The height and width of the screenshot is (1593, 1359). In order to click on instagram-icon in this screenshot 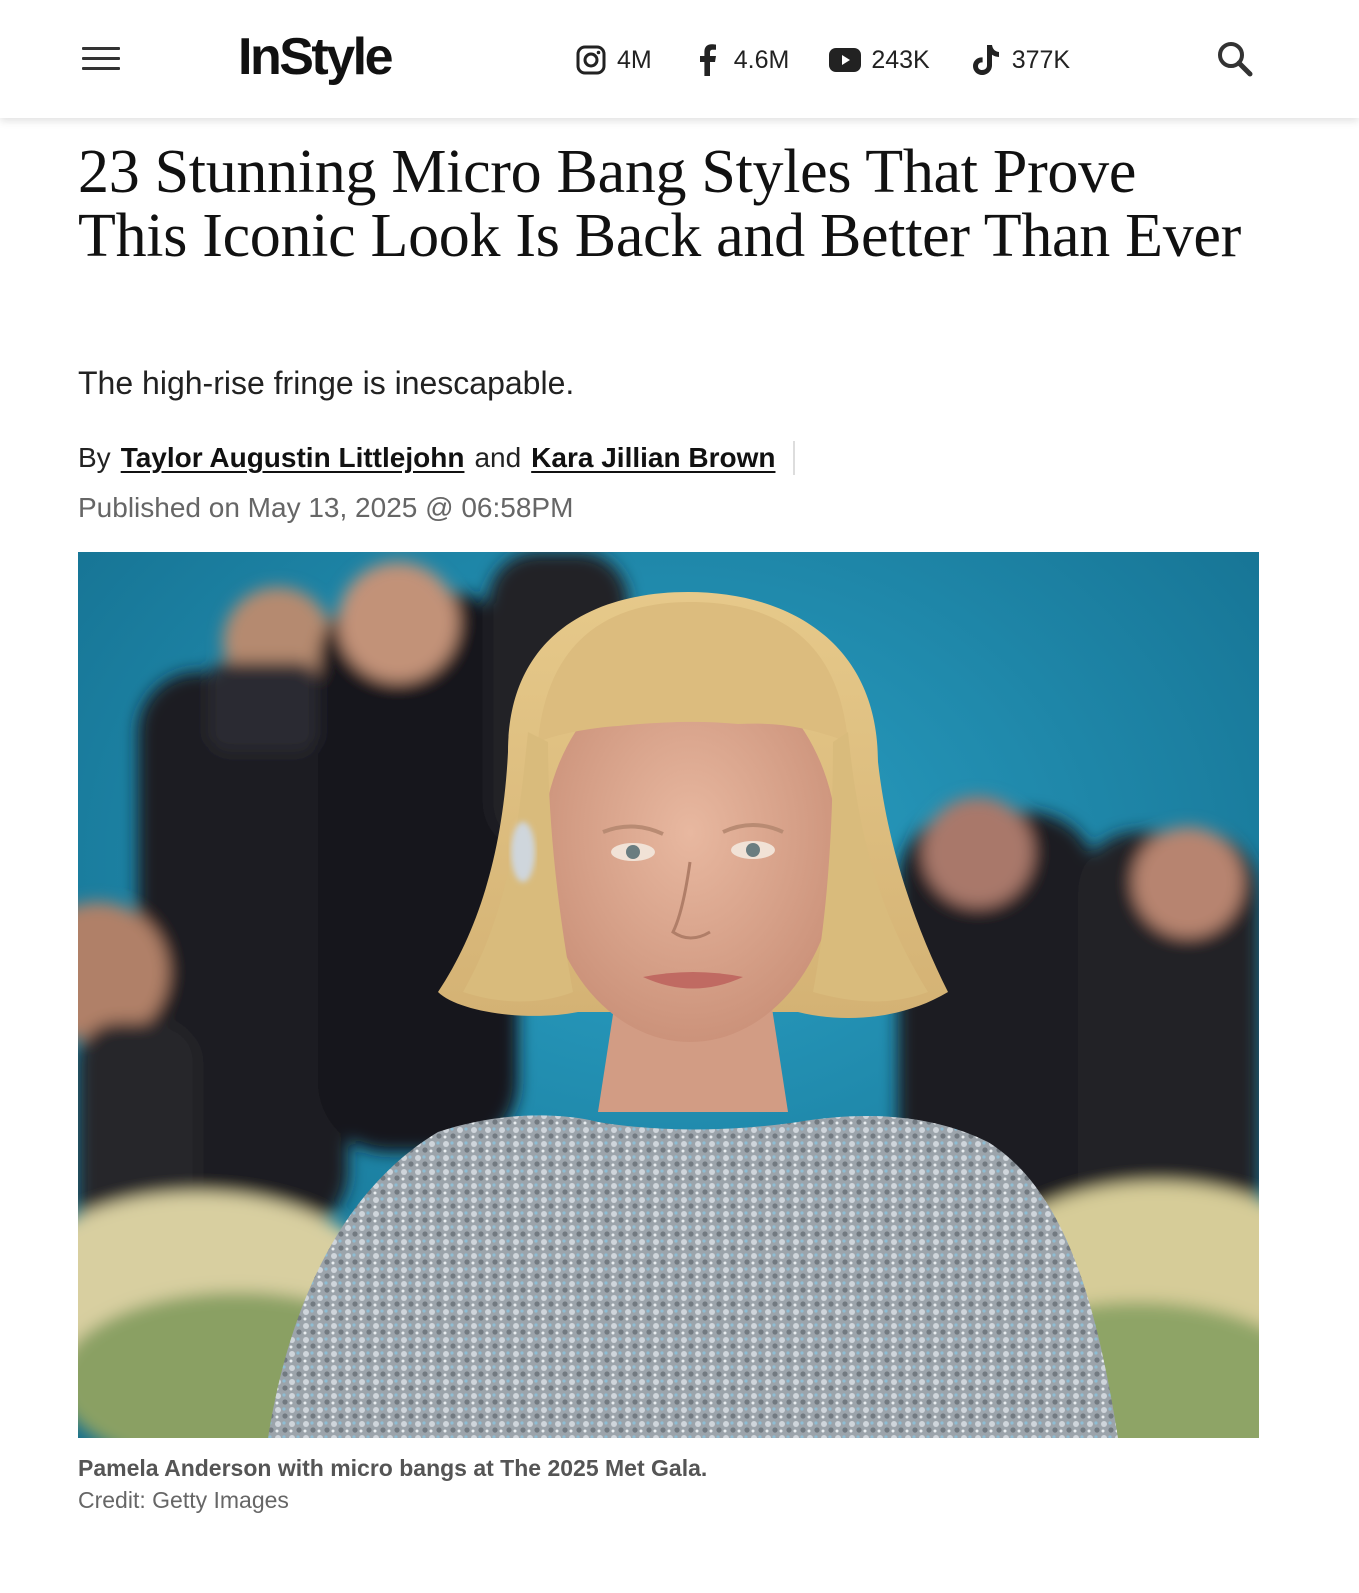, I will do `click(591, 60)`.